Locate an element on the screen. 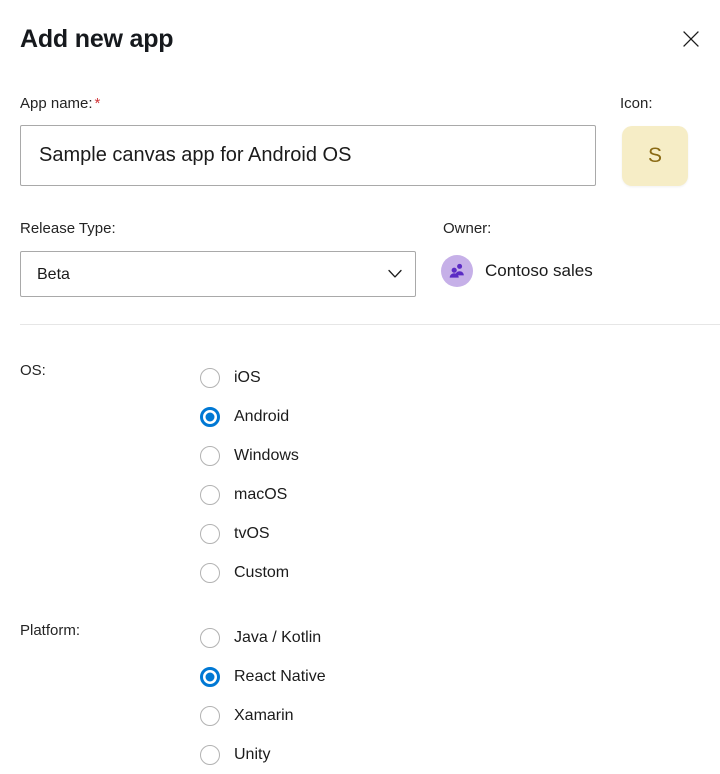 Image resolution: width=720 pixels, height=774 pixels. people-group-icon is located at coordinates (456, 270).